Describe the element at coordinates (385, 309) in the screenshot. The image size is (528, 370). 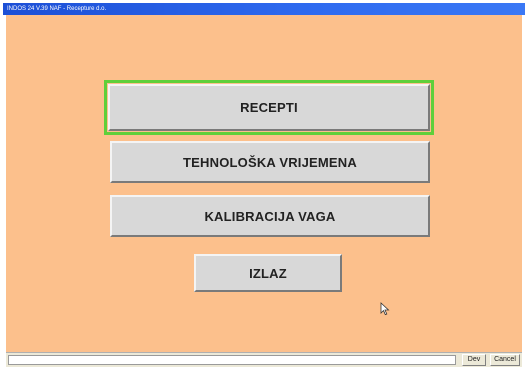
I see `mouse-pointer-icon` at that location.